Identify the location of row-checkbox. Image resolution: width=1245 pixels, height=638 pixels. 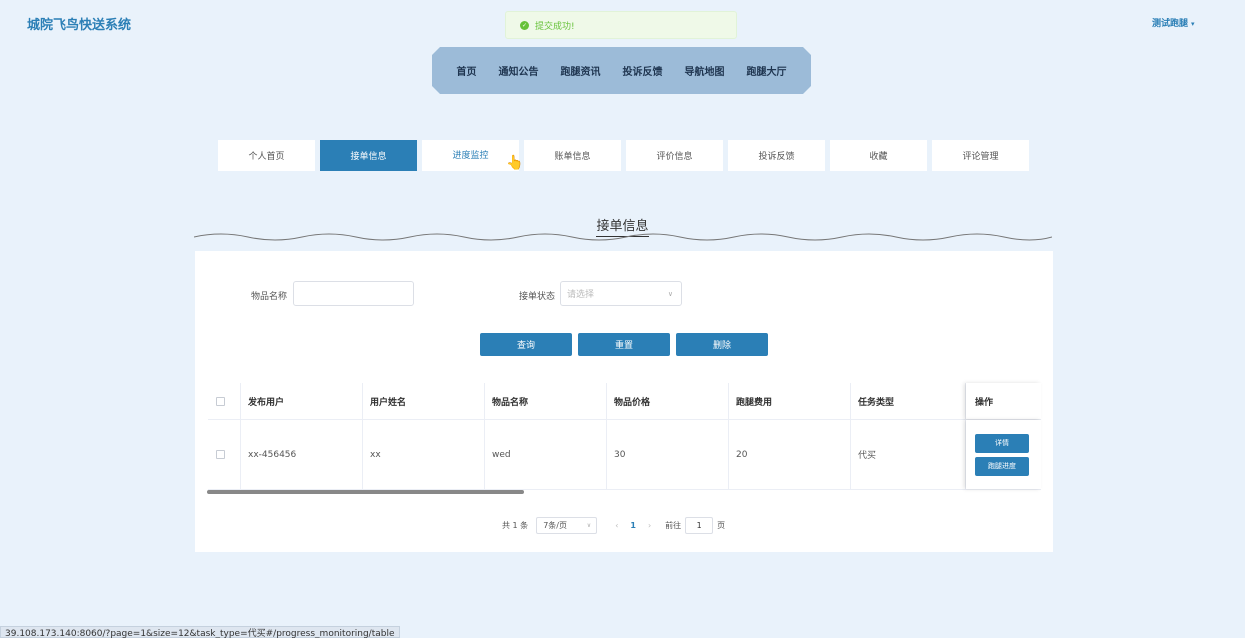
(220, 454).